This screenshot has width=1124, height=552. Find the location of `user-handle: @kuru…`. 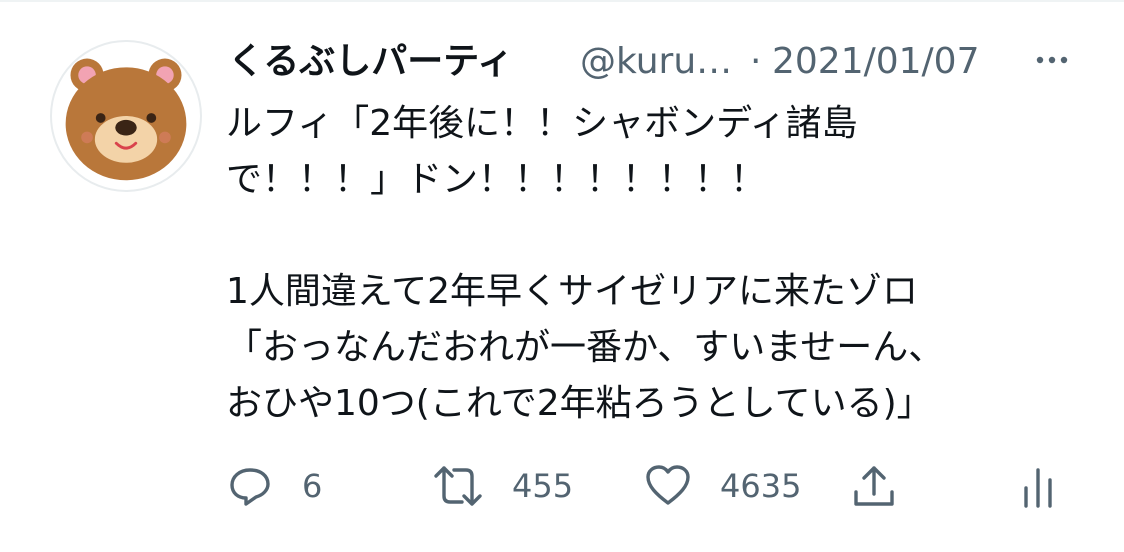

user-handle: @kuru… is located at coordinates (656, 62).